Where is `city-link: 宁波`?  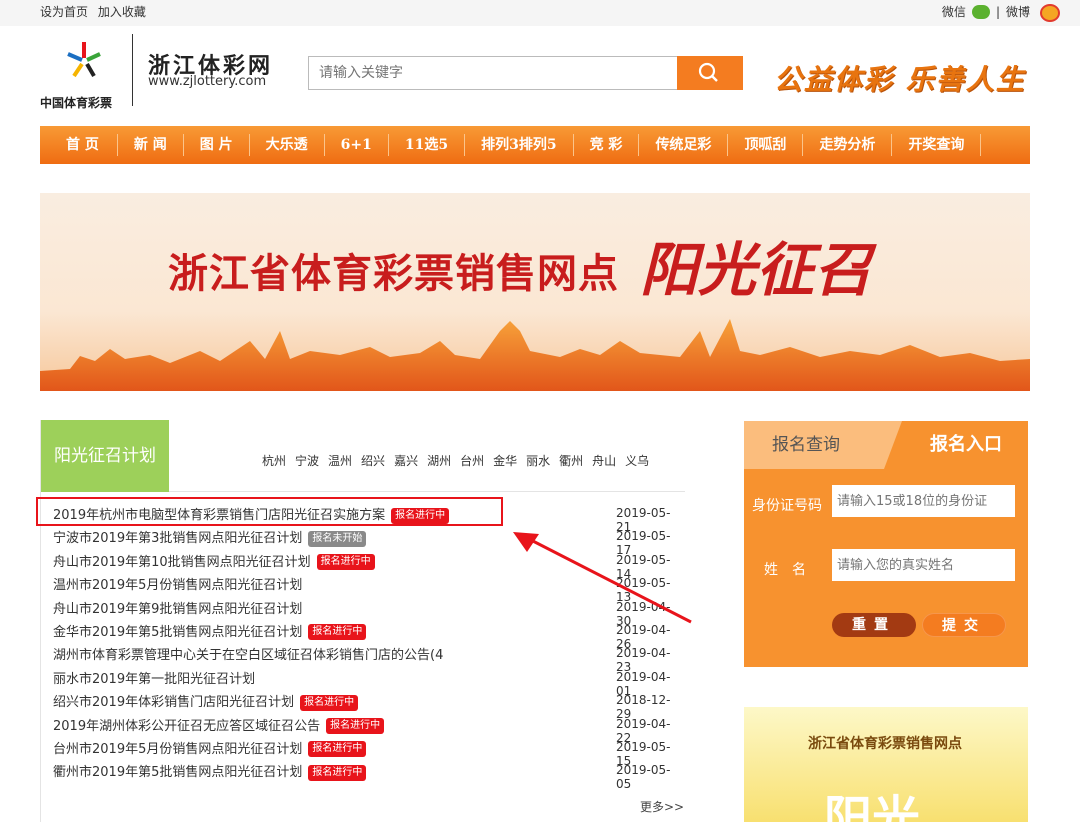 city-link: 宁波 is located at coordinates (307, 460).